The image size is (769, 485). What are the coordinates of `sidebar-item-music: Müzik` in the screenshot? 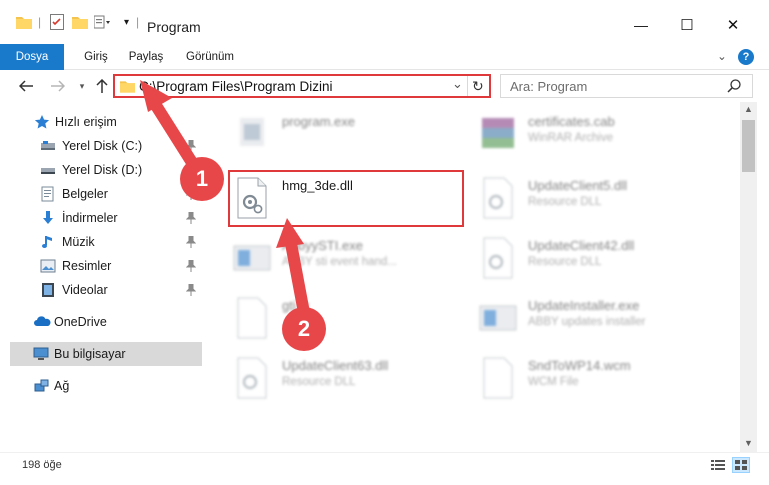 It's located at (101, 242).